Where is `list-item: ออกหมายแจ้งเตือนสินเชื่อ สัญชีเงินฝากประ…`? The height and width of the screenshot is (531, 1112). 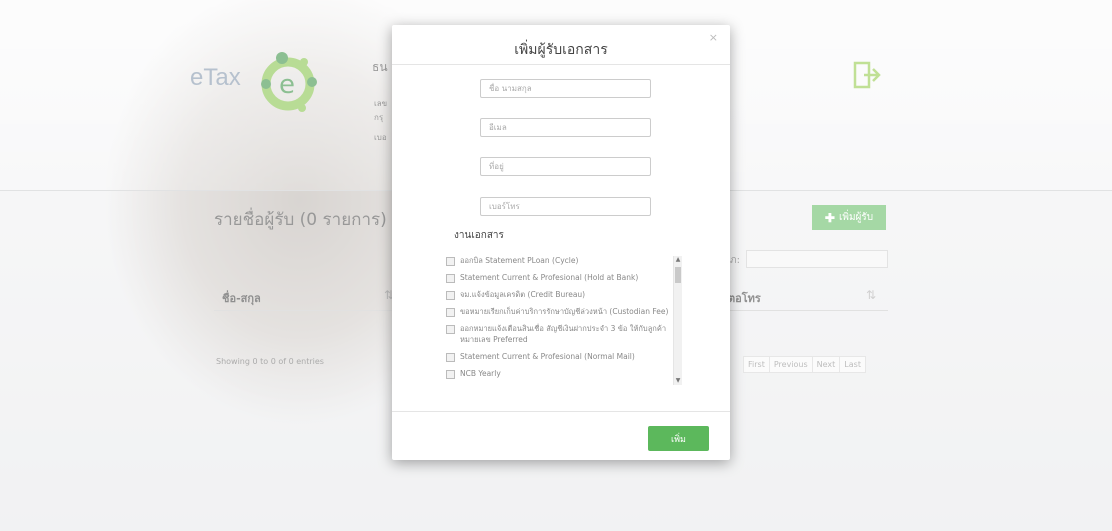 list-item: ออกหมายแจ้งเตือนสินเชื่อ สัญชีเงินฝากประ… is located at coordinates (563, 334).